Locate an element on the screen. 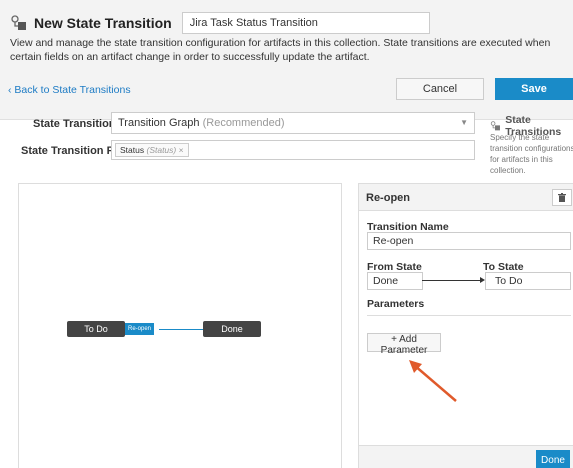 The image size is (573, 468). transition-name-field is located at coordinates (469, 241).